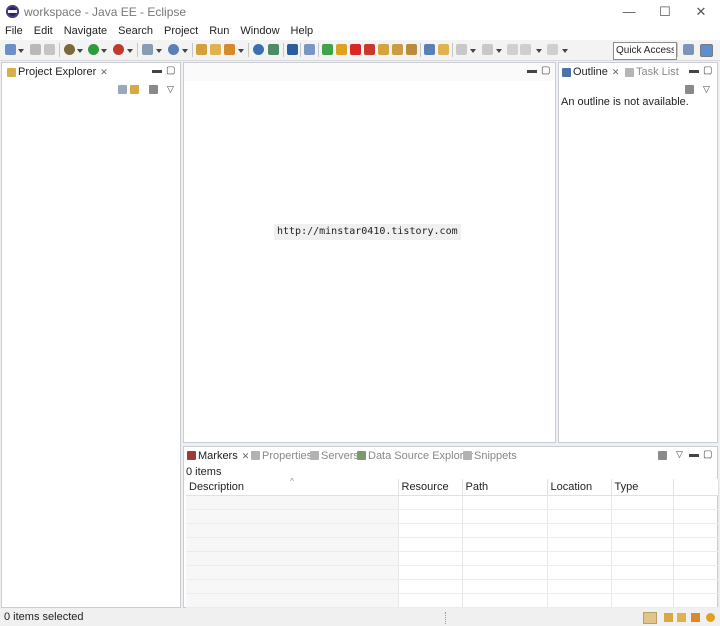 This screenshot has width=720, height=626. What do you see at coordinates (688, 49) in the screenshot?
I see `open-perspective-button-icon` at bounding box center [688, 49].